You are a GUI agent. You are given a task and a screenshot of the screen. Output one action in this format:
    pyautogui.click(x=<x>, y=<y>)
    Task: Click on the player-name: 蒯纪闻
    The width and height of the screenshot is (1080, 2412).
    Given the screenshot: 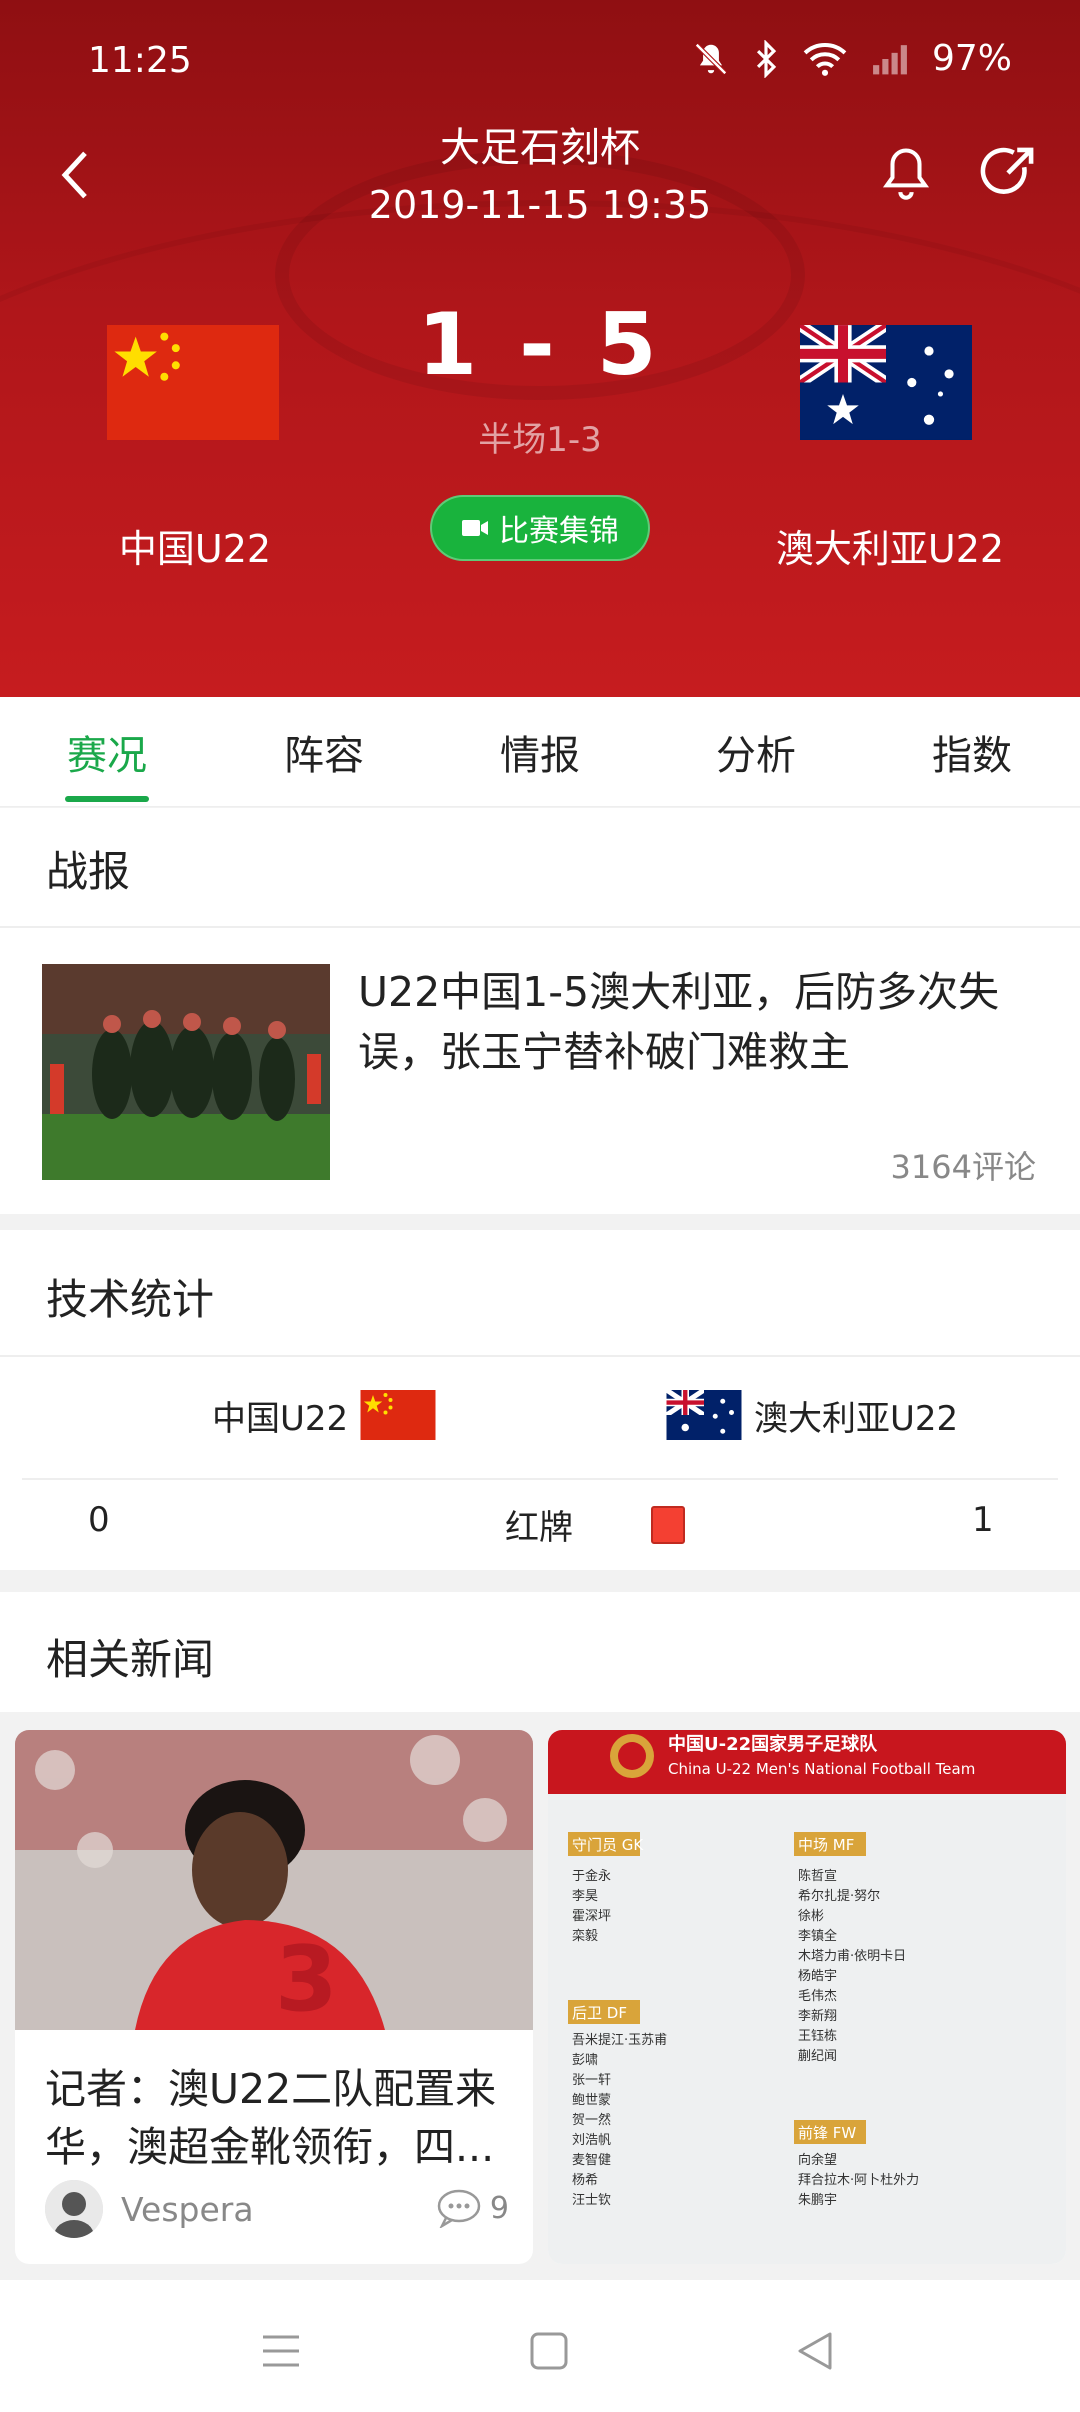 What is the action you would take?
    pyautogui.click(x=817, y=2056)
    